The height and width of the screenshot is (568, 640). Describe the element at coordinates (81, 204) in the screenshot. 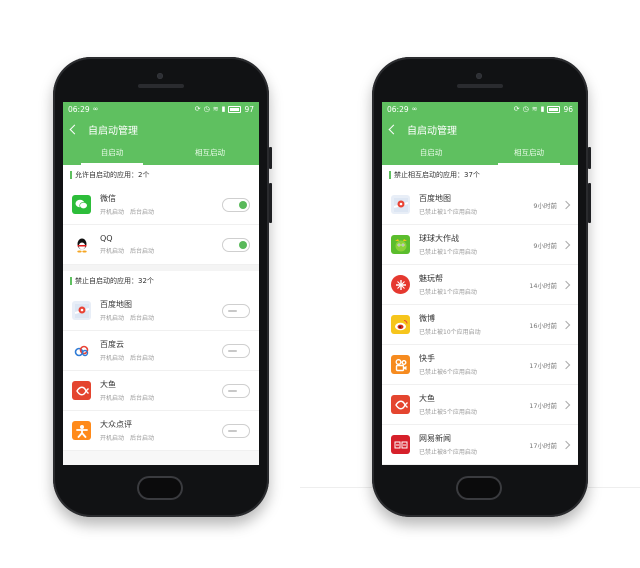

I see `wechat-icon` at that location.